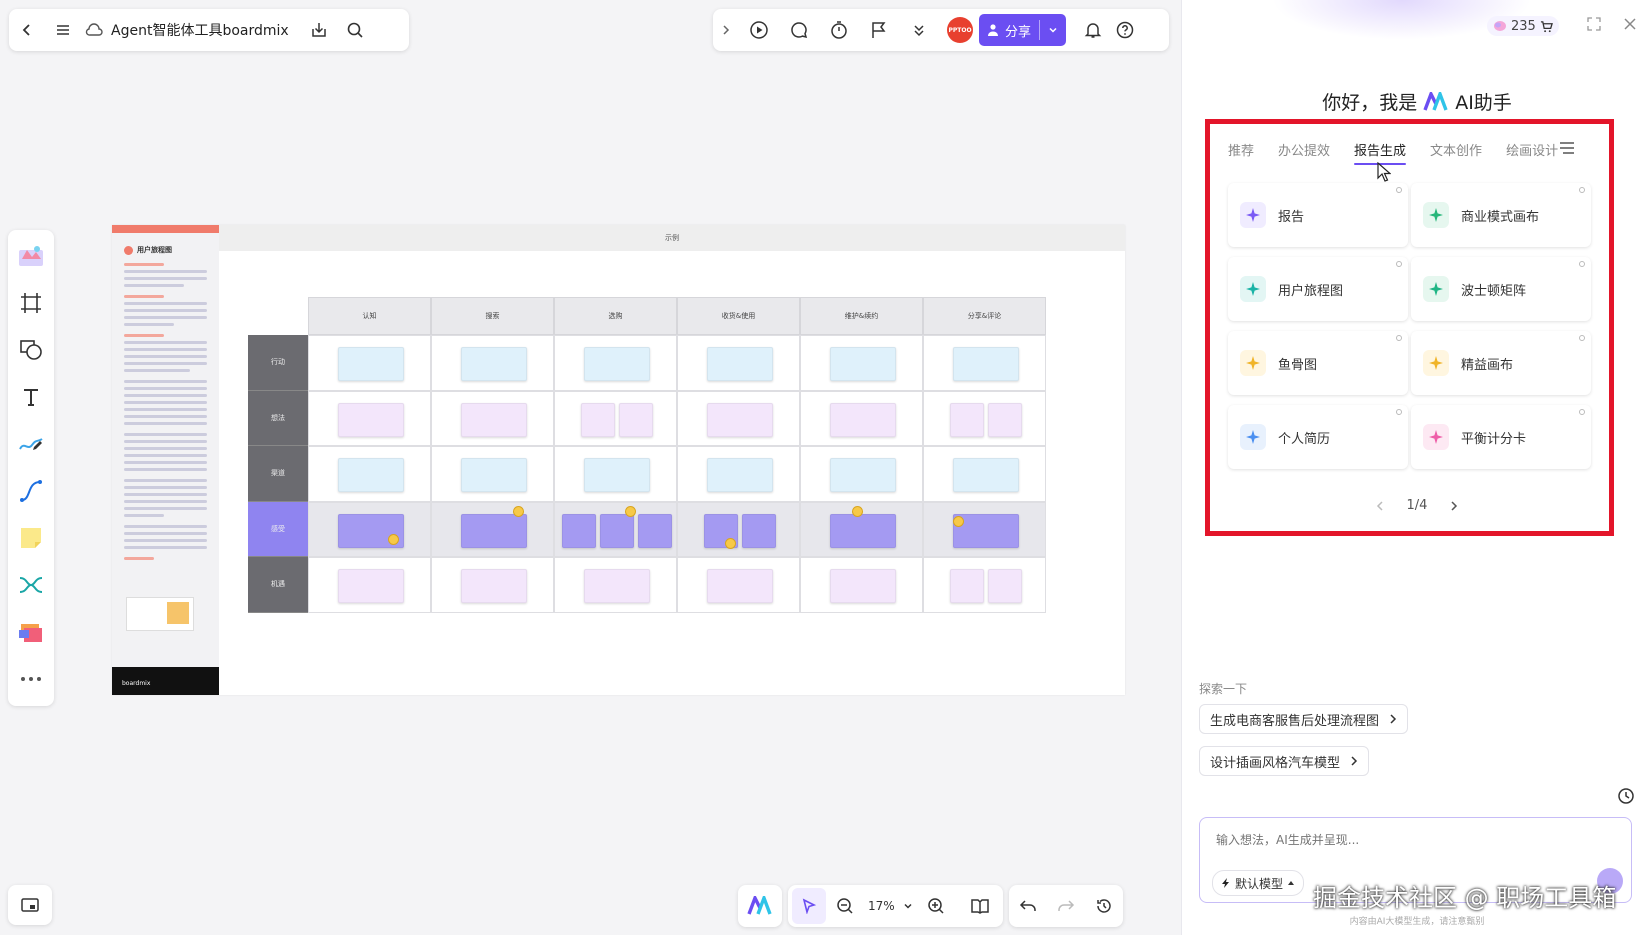  What do you see at coordinates (355, 30) in the screenshot?
I see `search-button` at bounding box center [355, 30].